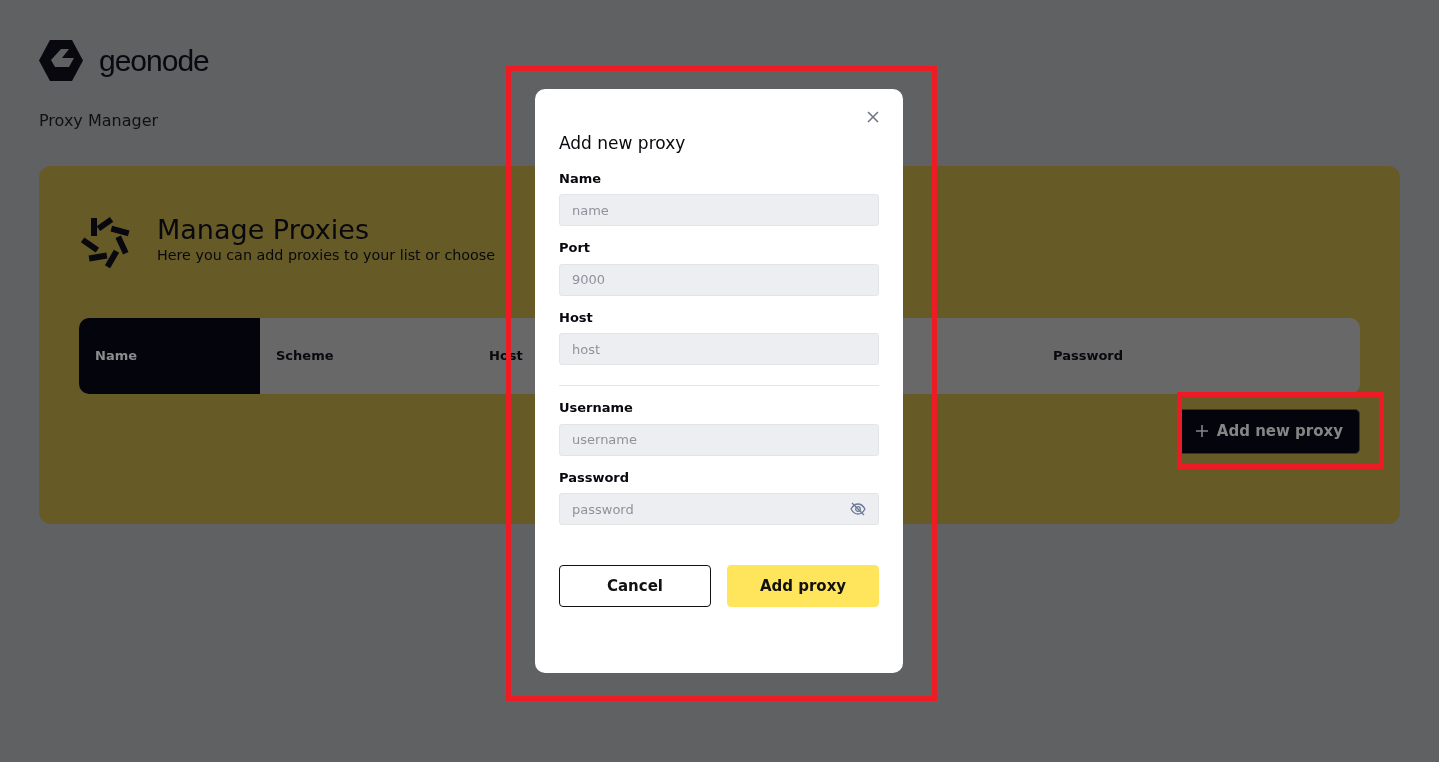 This screenshot has width=1439, height=762. Describe the element at coordinates (719, 349) in the screenshot. I see `input-field: host` at that location.